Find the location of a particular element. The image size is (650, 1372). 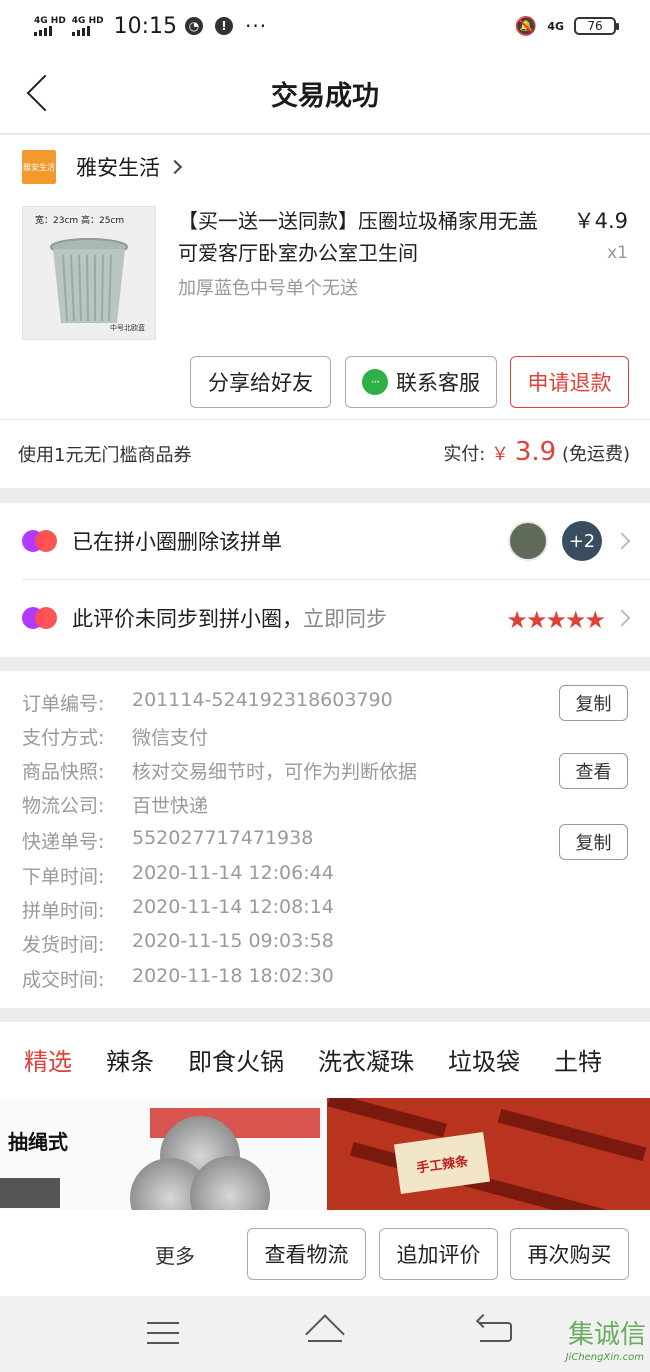

recommended-product-trash-bags: 抽绳式 is located at coordinates (162, 1154).